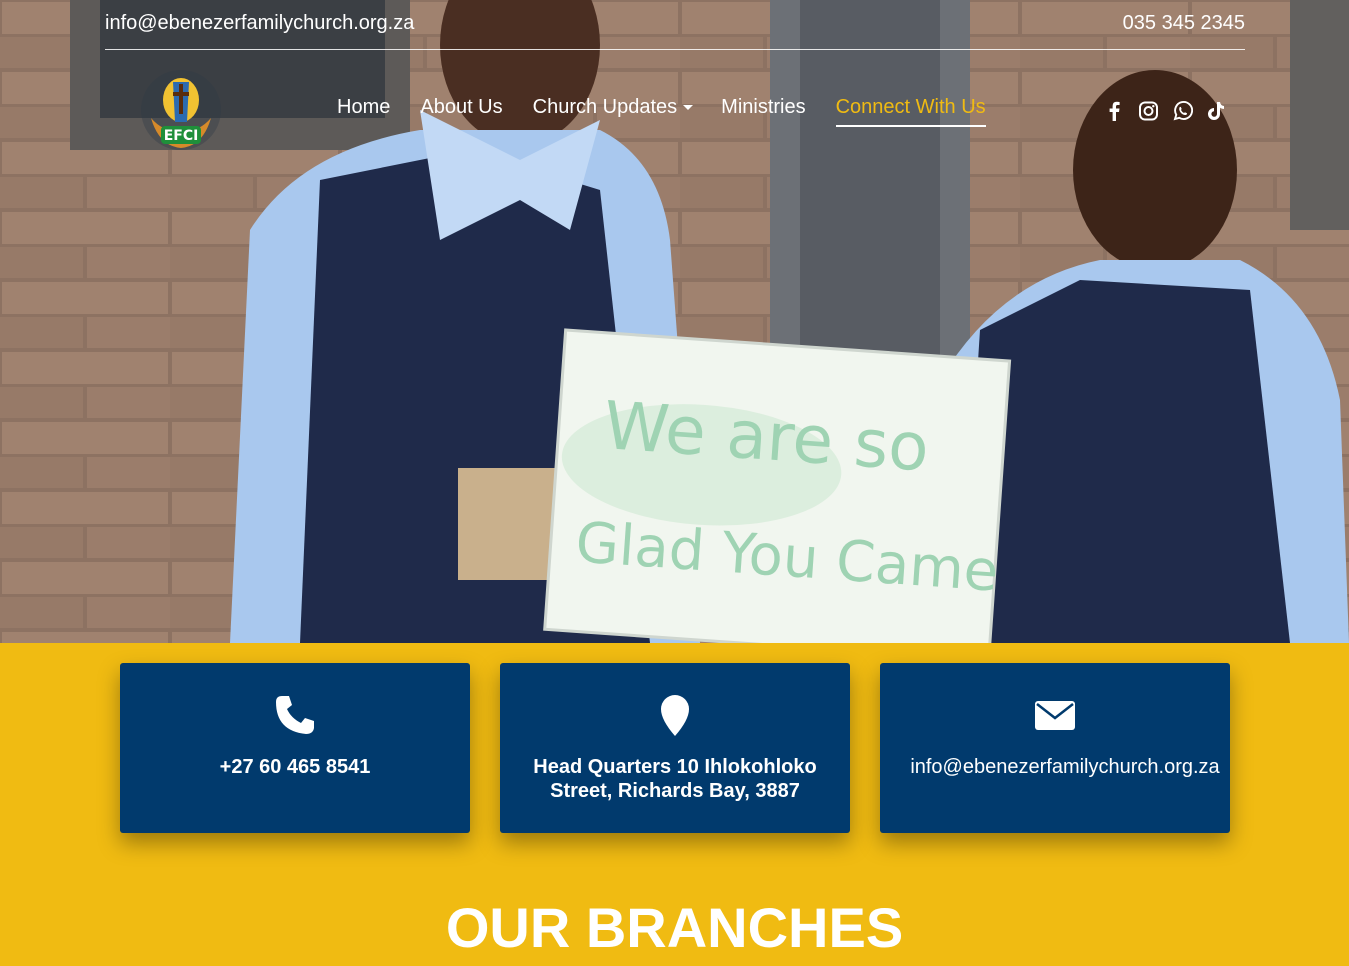 This screenshot has height=966, width=1349. I want to click on instagram-icon, so click(1148, 111).